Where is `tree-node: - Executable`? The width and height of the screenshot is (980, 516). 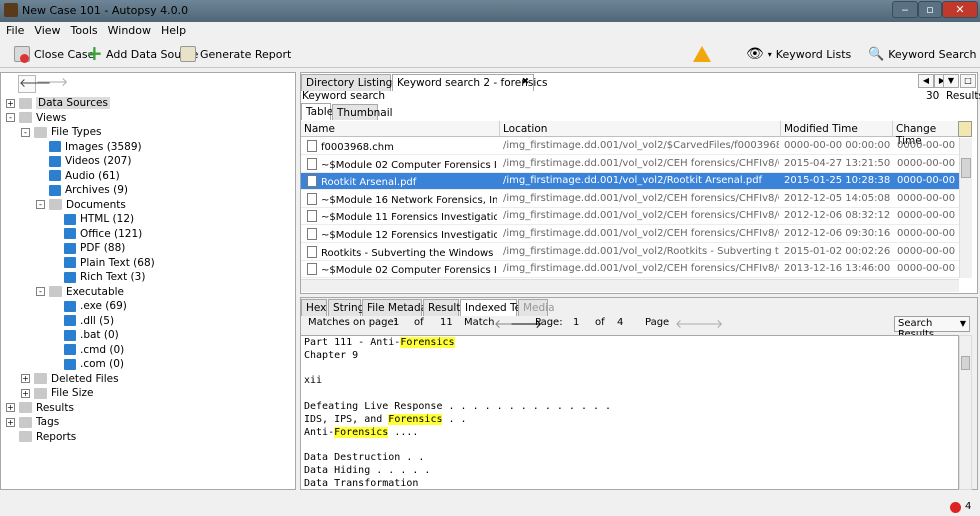
tree-node: - Executable is located at coordinates (80, 292).